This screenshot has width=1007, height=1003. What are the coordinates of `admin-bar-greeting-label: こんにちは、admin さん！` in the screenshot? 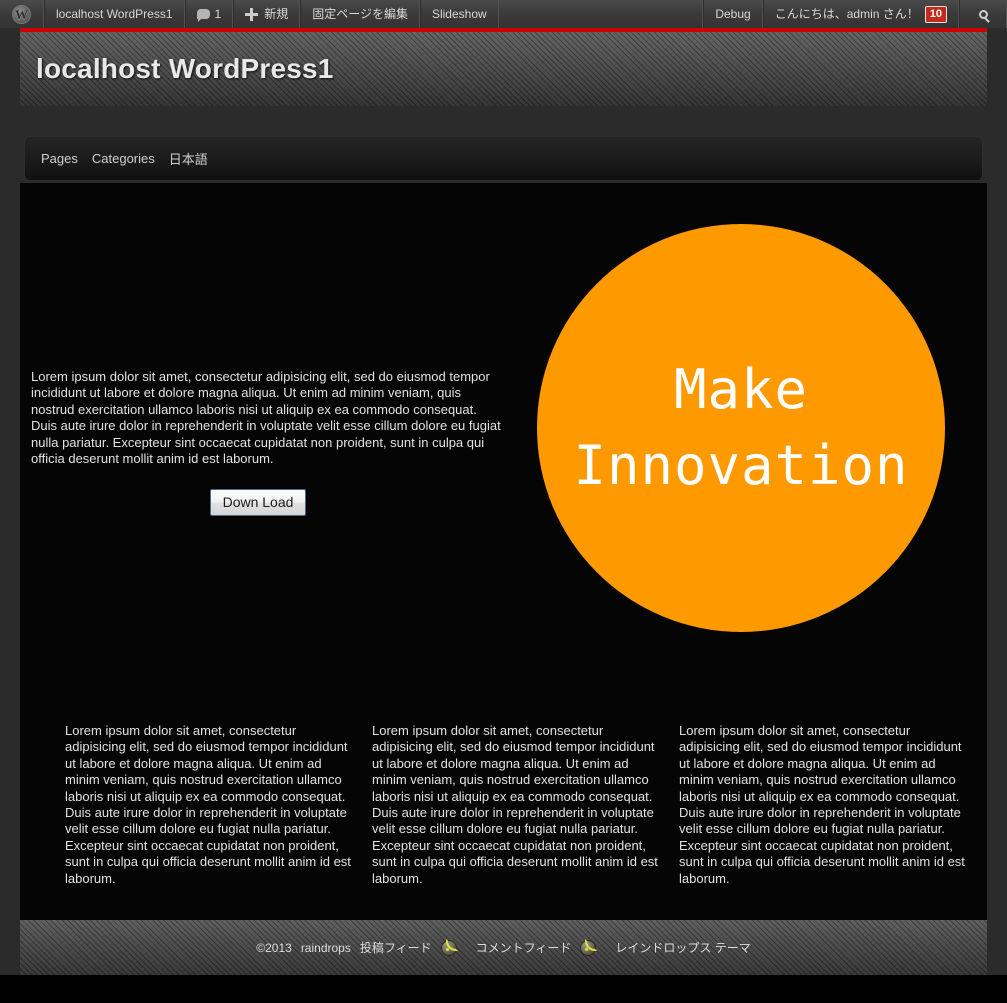 It's located at (846, 14).